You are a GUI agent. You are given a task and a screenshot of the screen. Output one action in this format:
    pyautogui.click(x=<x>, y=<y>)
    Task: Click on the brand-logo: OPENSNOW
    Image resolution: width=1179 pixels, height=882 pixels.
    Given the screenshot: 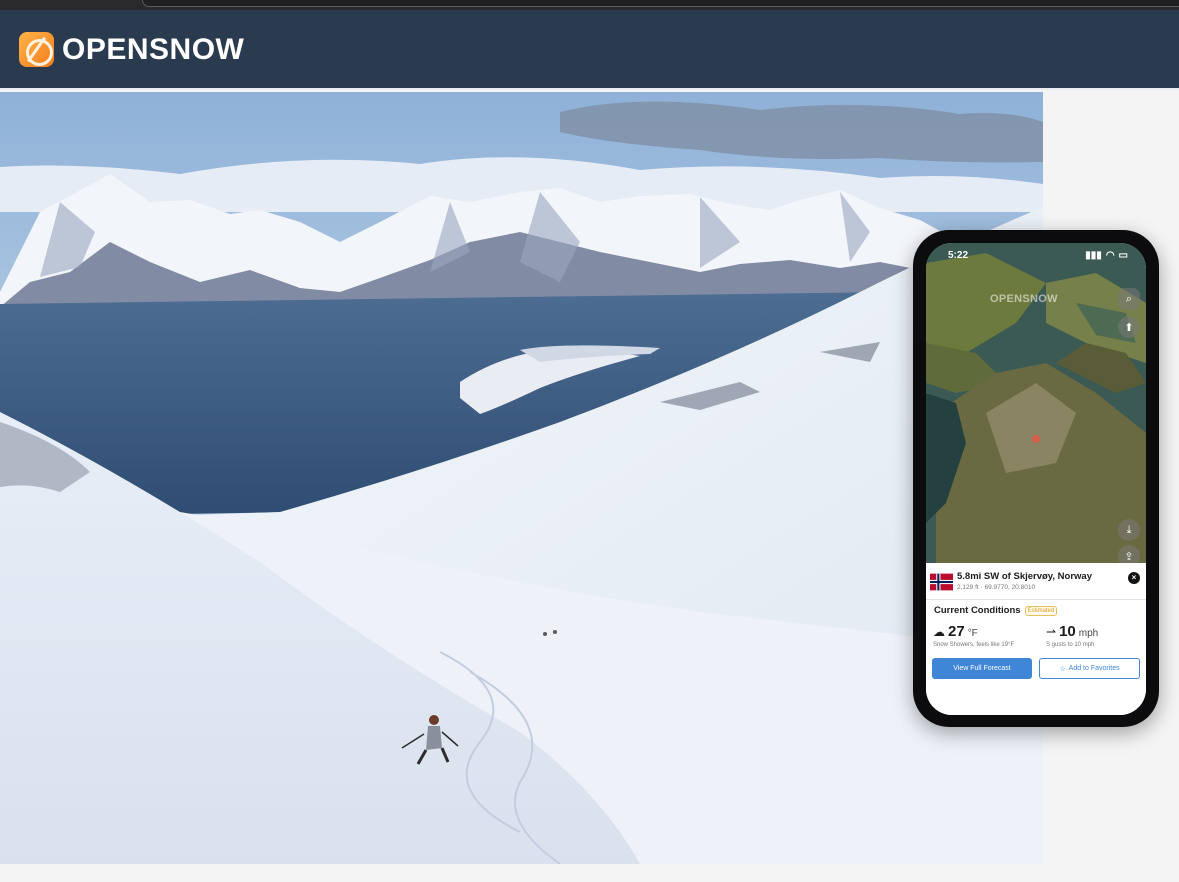 What is the action you would take?
    pyautogui.click(x=131, y=49)
    